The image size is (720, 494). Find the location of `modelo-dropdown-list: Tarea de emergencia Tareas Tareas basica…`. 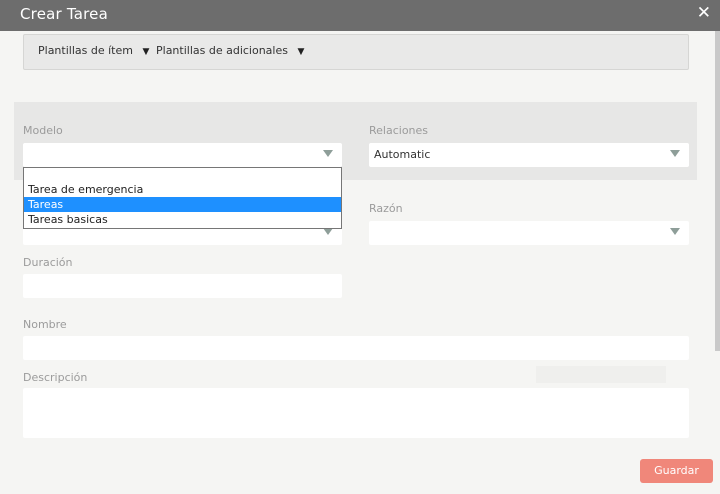

modelo-dropdown-list: Tarea de emergencia Tareas Tareas basica… is located at coordinates (182, 198).